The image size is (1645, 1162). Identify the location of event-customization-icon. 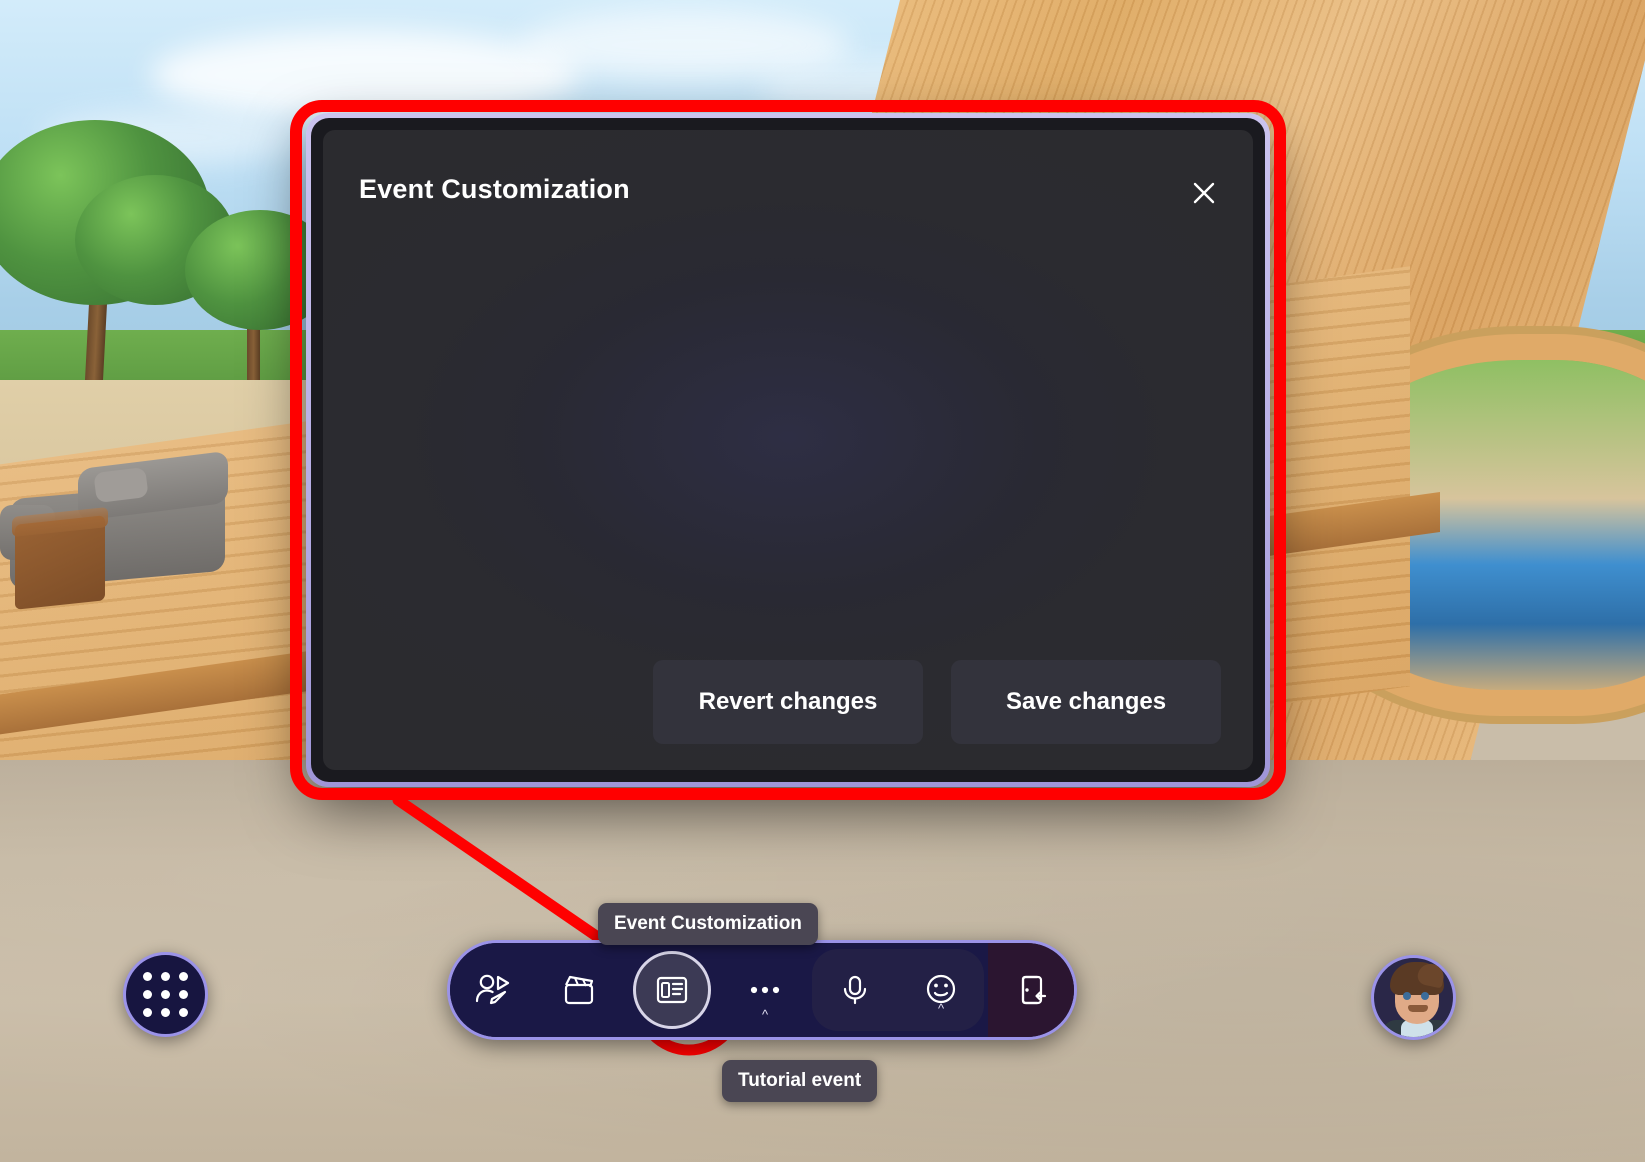
(672, 990).